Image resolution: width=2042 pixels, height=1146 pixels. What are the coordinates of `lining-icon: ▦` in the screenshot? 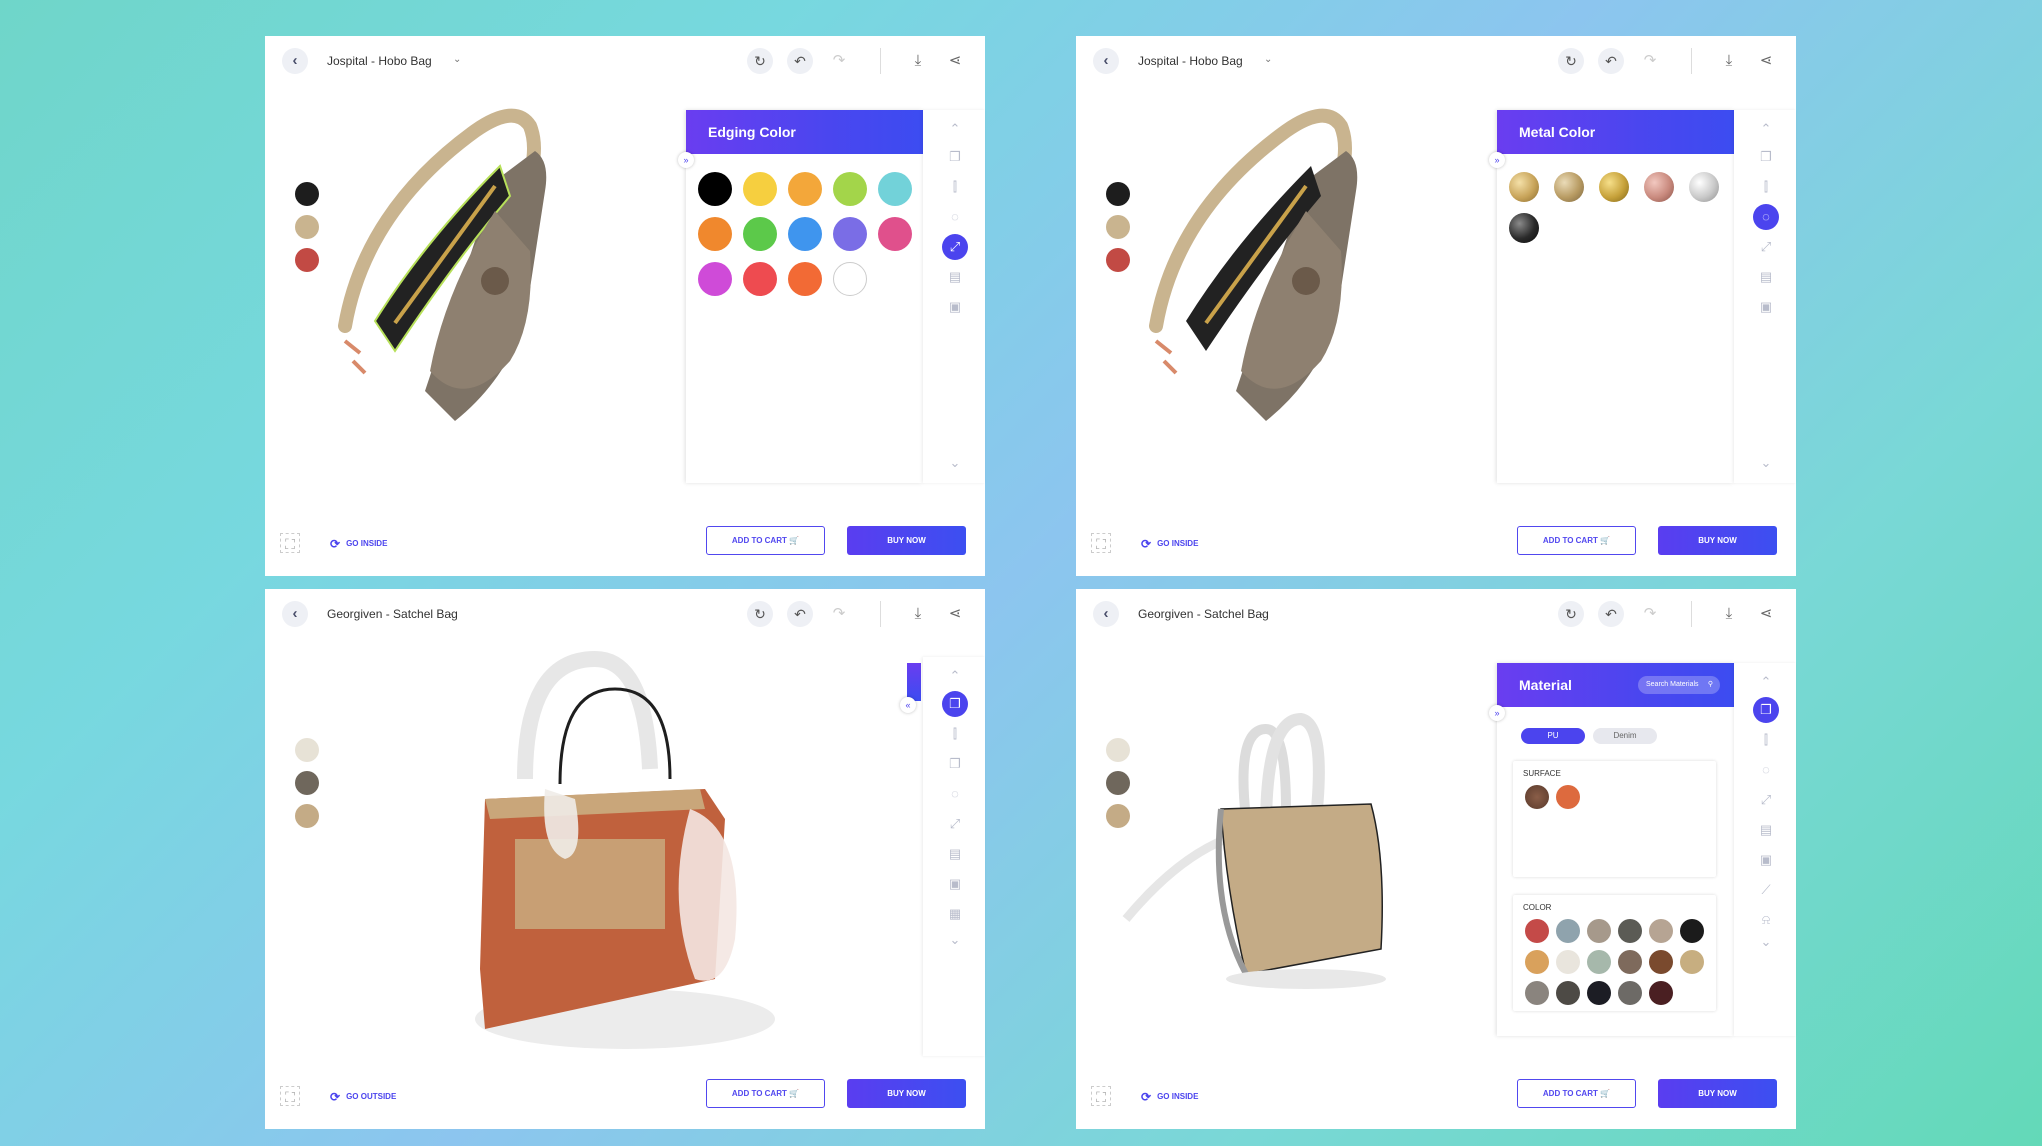 It's located at (955, 914).